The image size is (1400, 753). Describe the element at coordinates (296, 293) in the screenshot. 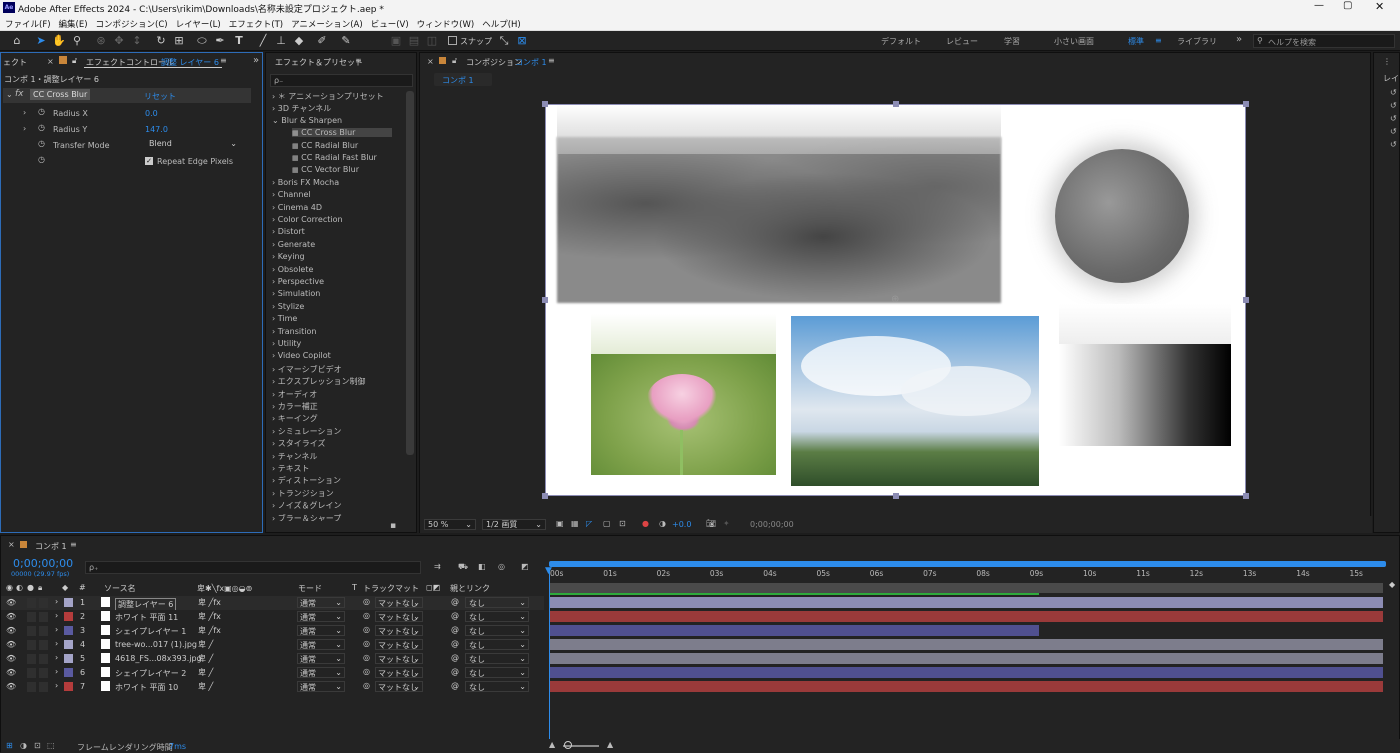

I see `tree-item-category: › Simulation` at that location.